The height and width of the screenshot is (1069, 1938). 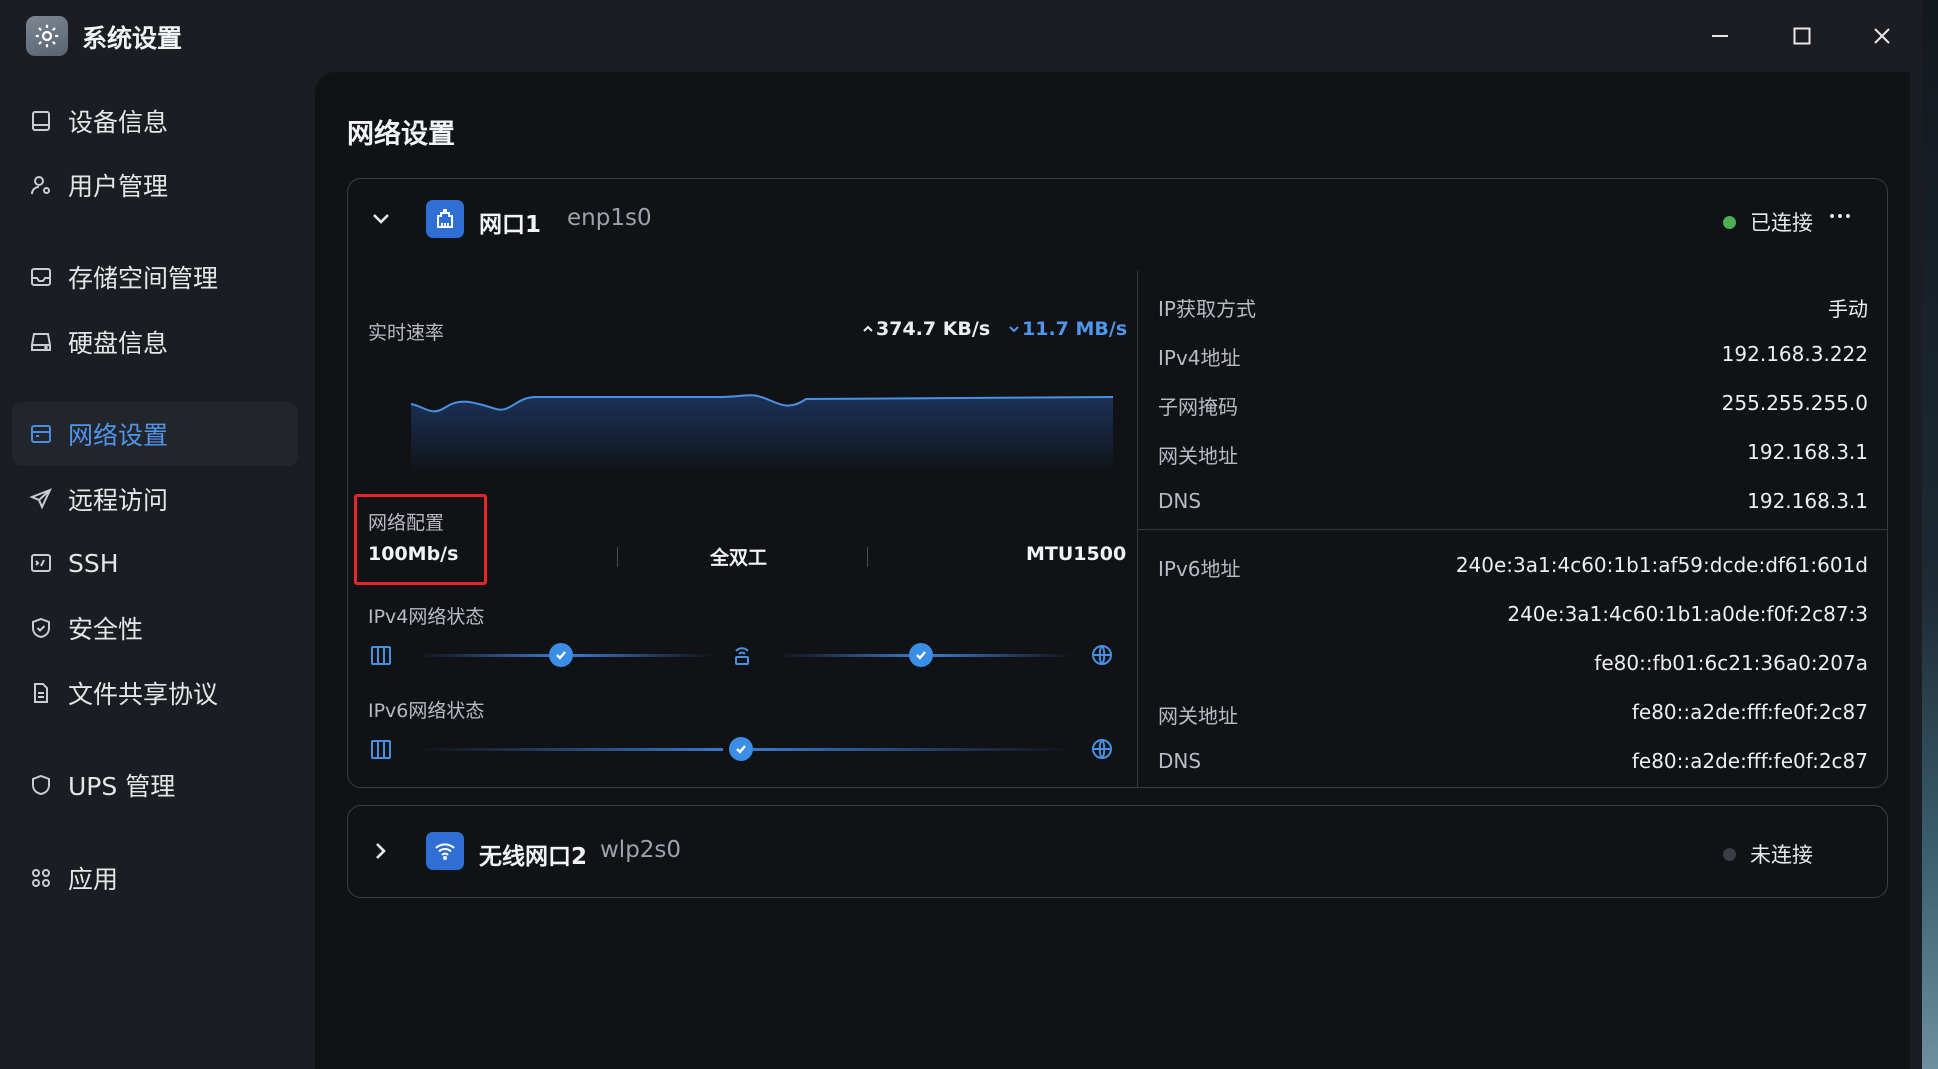 What do you see at coordinates (1503, 354) in the screenshot?
I see `info-row: IPv4地址 192.168.3.222` at bounding box center [1503, 354].